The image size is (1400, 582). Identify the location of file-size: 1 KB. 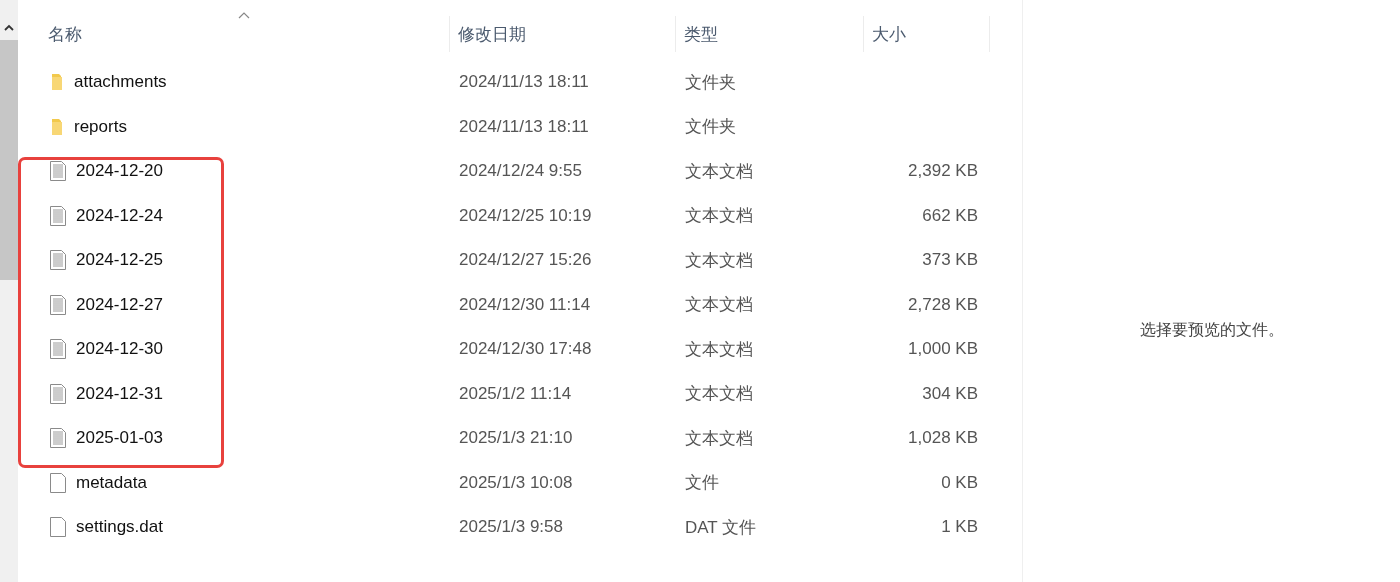
(959, 527).